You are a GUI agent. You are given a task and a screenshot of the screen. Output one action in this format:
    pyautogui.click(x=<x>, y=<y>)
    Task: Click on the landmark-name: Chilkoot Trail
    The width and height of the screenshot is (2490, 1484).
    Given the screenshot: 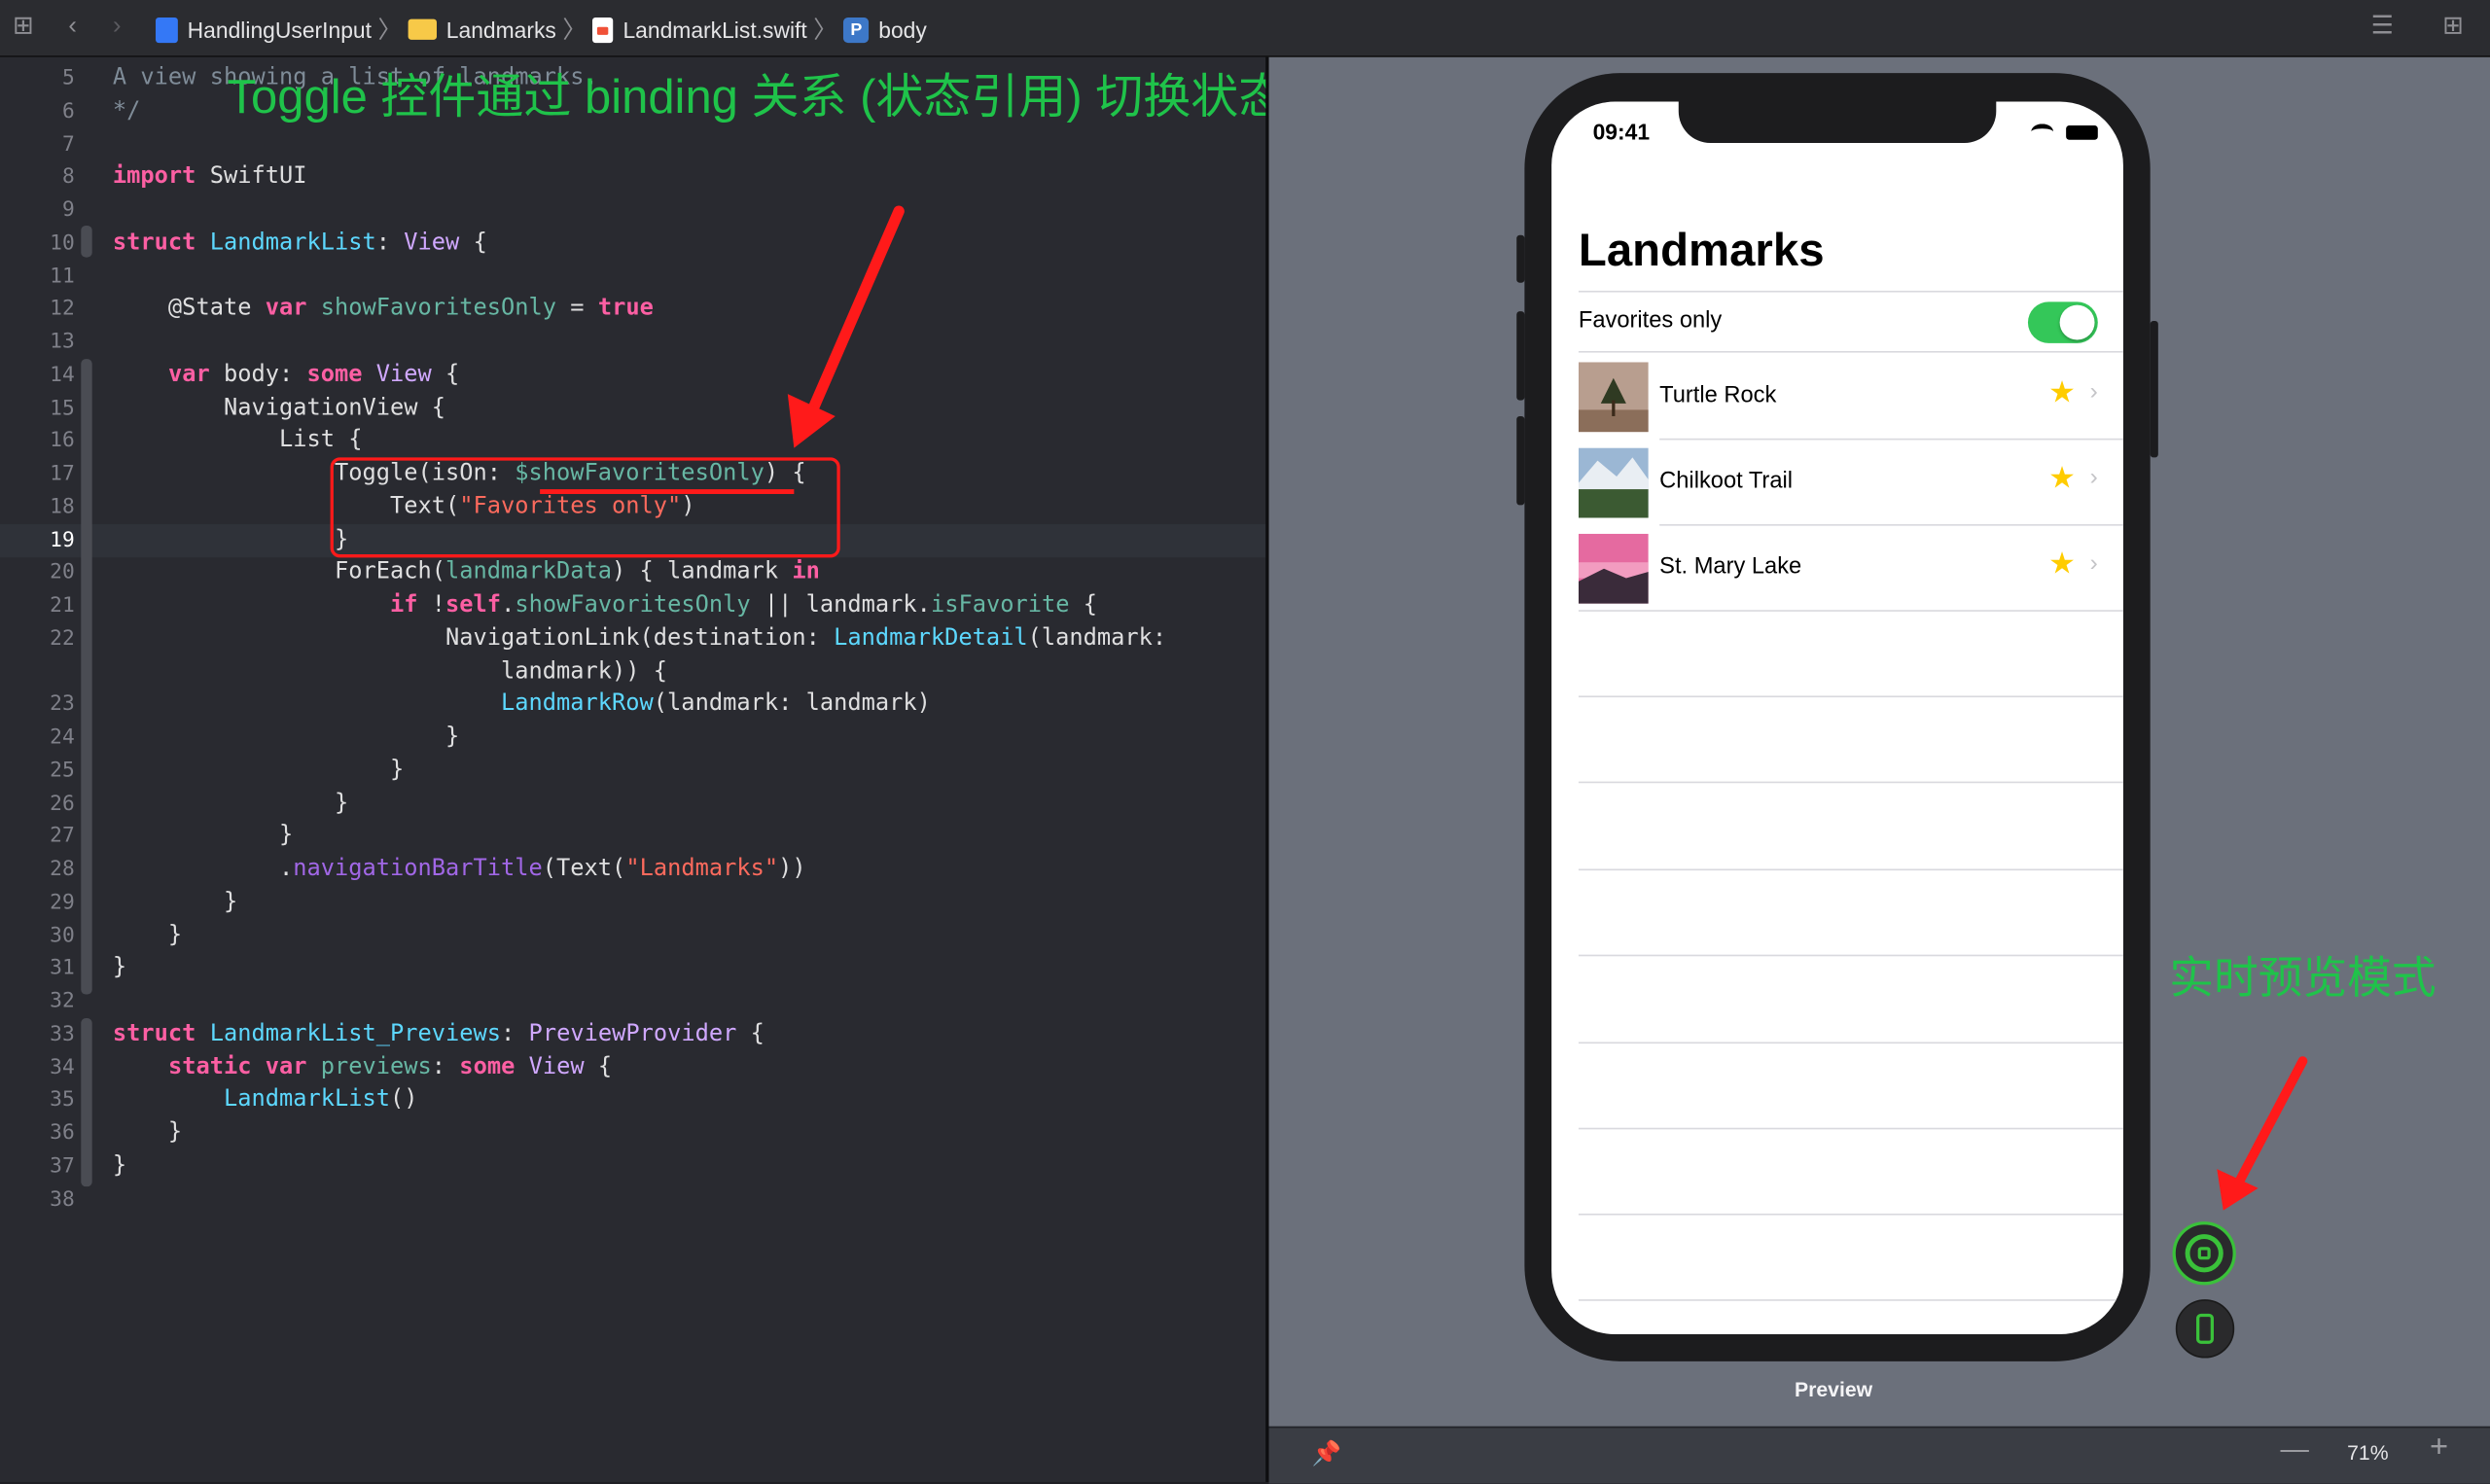 What is the action you would take?
    pyautogui.click(x=1726, y=481)
    